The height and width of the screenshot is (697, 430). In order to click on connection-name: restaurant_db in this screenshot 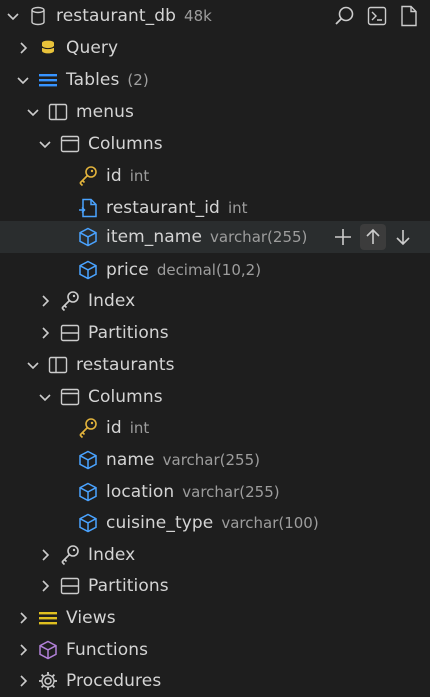, I will do `click(116, 16)`.